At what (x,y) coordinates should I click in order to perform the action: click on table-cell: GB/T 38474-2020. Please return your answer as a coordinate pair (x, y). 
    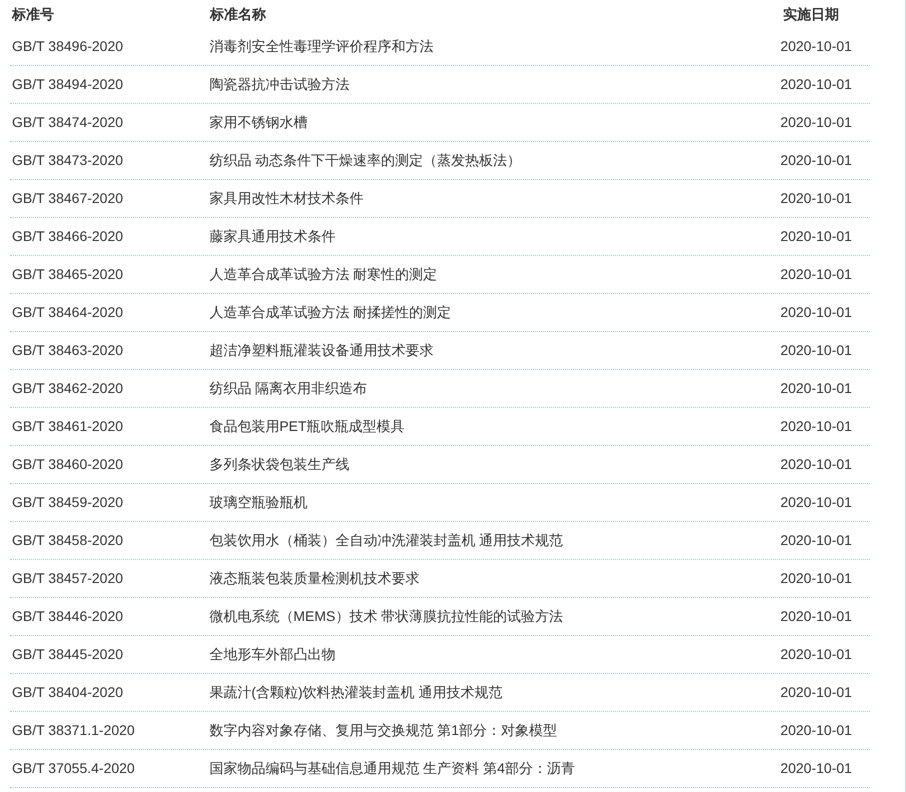
    Looking at the image, I should click on (68, 122).